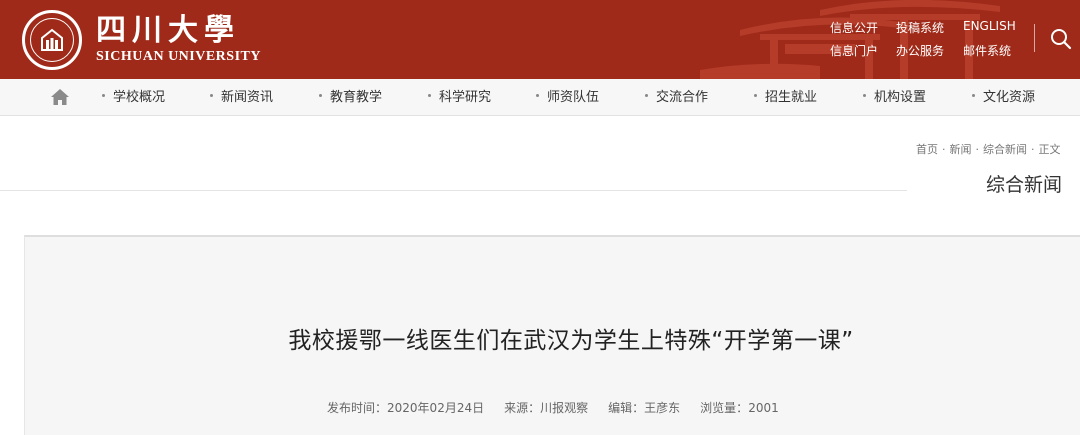 The width and height of the screenshot is (1080, 435). What do you see at coordinates (1049, 149) in the screenshot?
I see `breadcrumb-current: 正文` at bounding box center [1049, 149].